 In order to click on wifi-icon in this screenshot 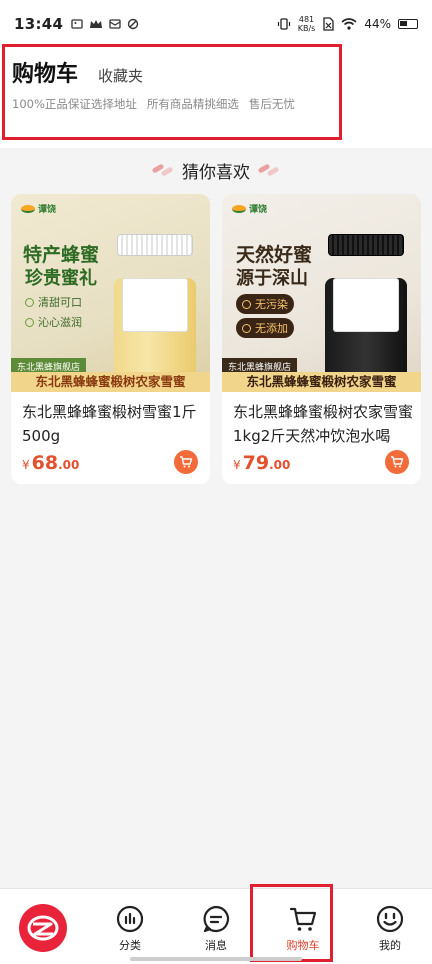, I will do `click(349, 24)`.